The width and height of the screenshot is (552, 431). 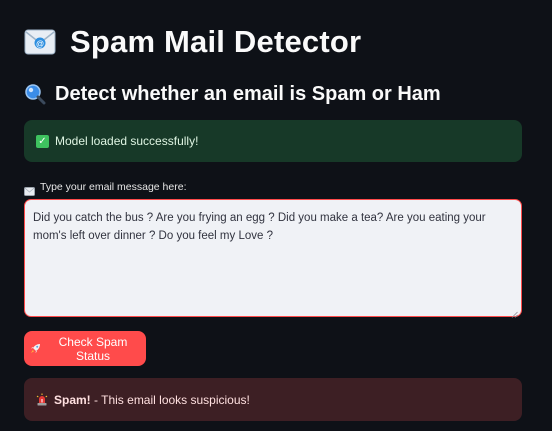 I want to click on siren-icon, so click(x=42, y=399).